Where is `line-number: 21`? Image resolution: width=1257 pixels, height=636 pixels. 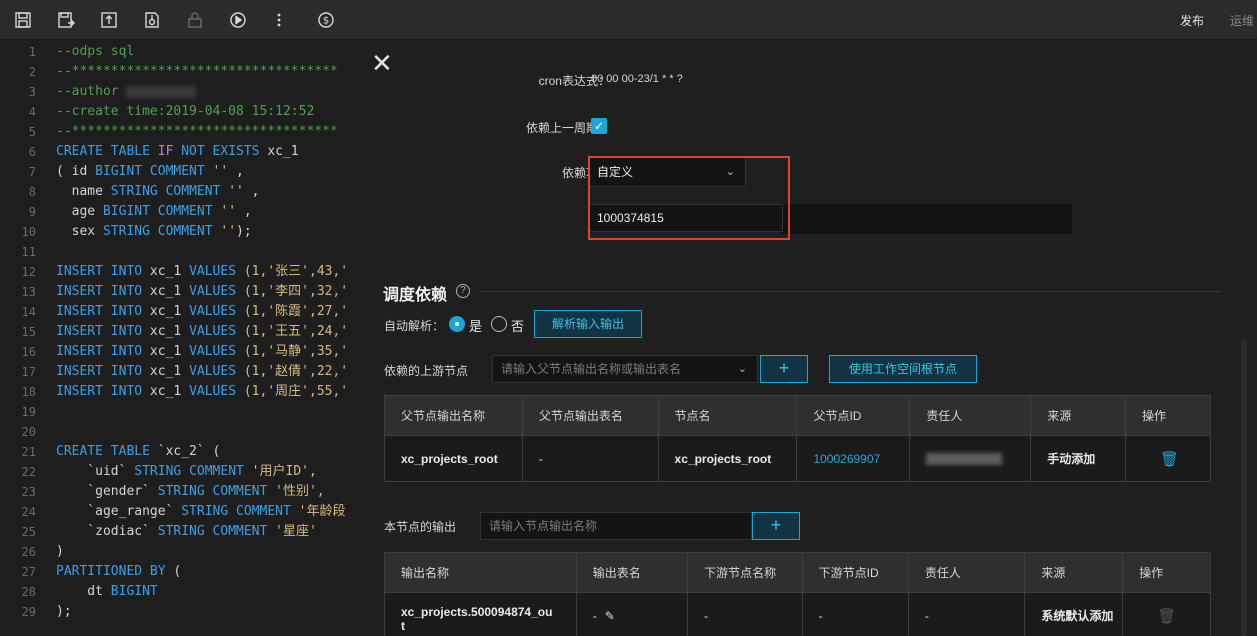 line-number: 21 is located at coordinates (28, 452).